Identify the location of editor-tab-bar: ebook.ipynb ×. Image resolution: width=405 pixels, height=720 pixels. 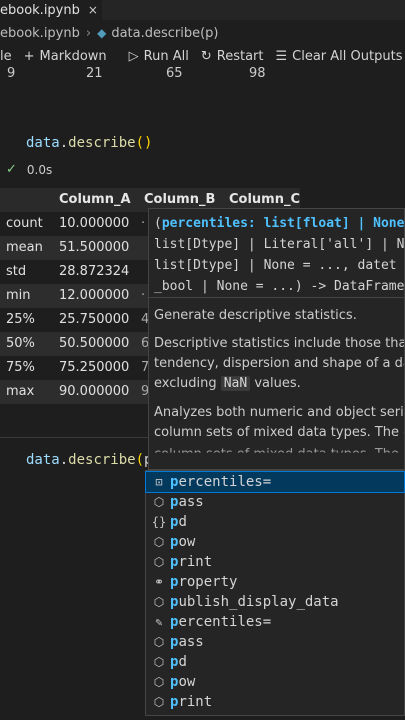
(202, 10).